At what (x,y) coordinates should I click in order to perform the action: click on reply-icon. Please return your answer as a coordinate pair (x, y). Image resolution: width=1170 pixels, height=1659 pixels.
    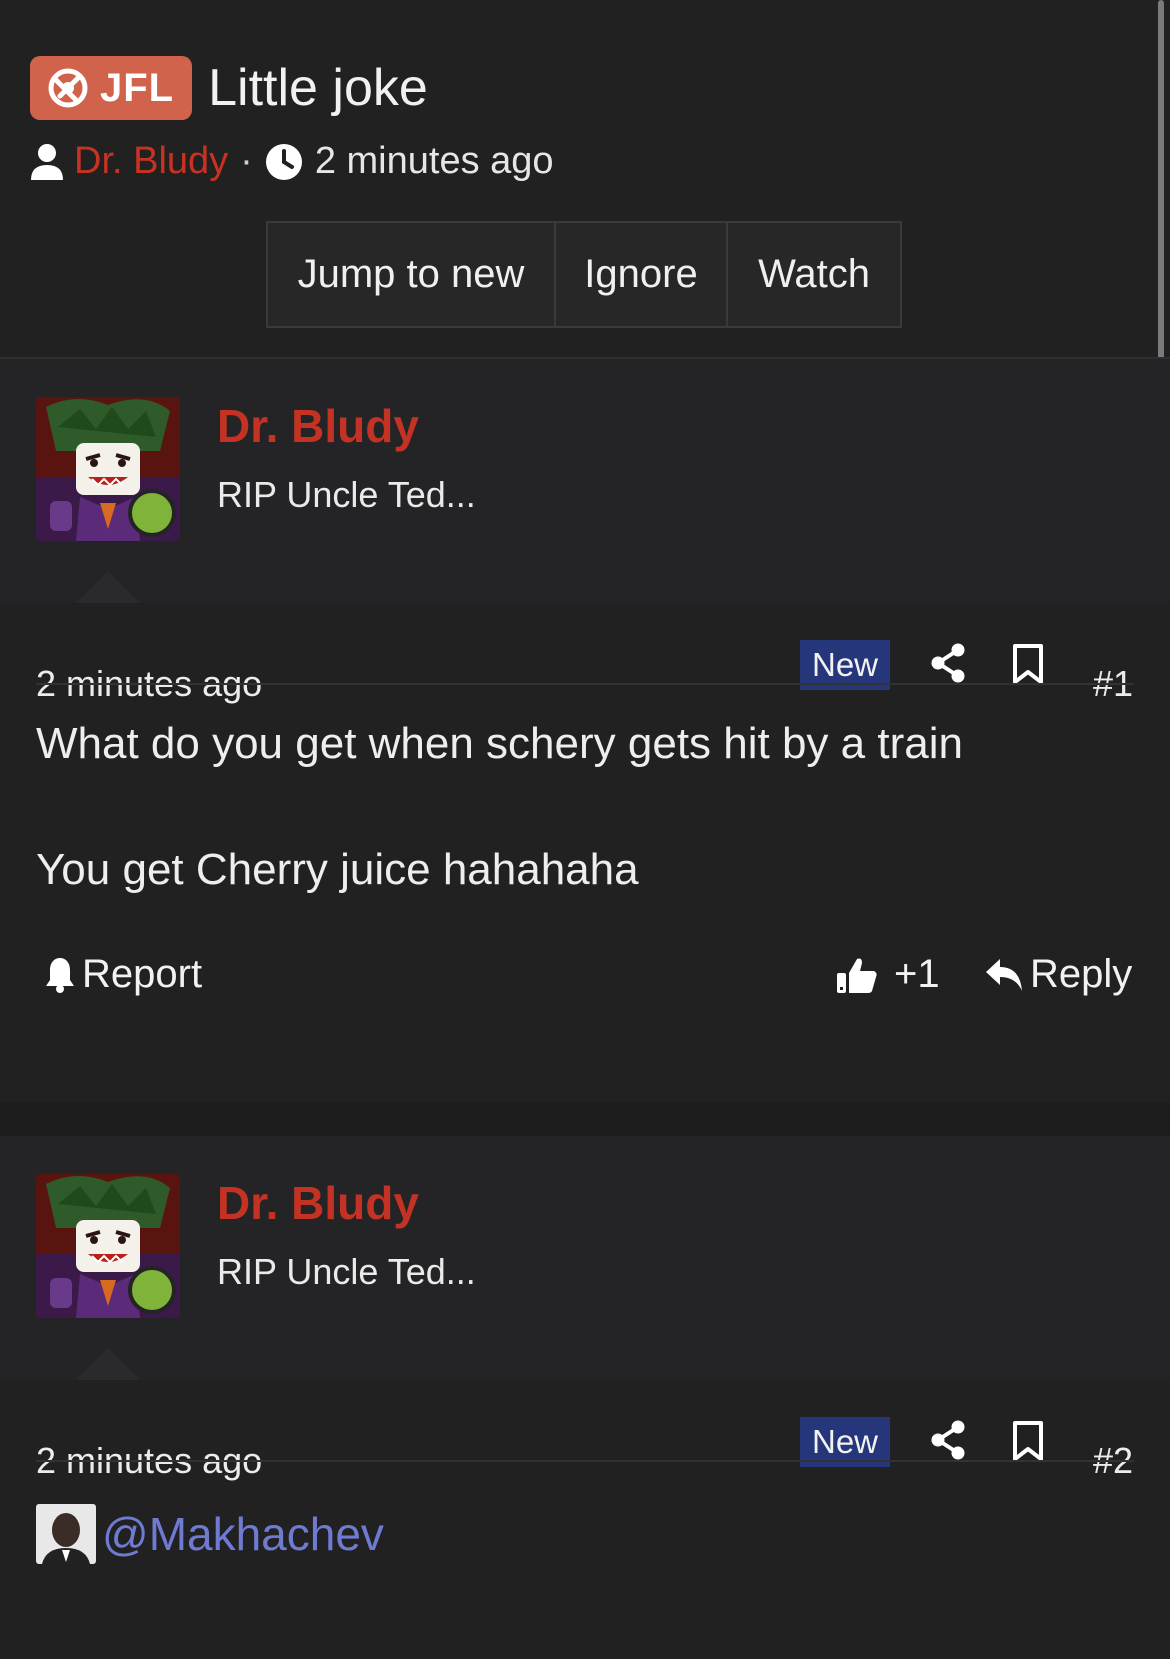
    Looking at the image, I should click on (1004, 974).